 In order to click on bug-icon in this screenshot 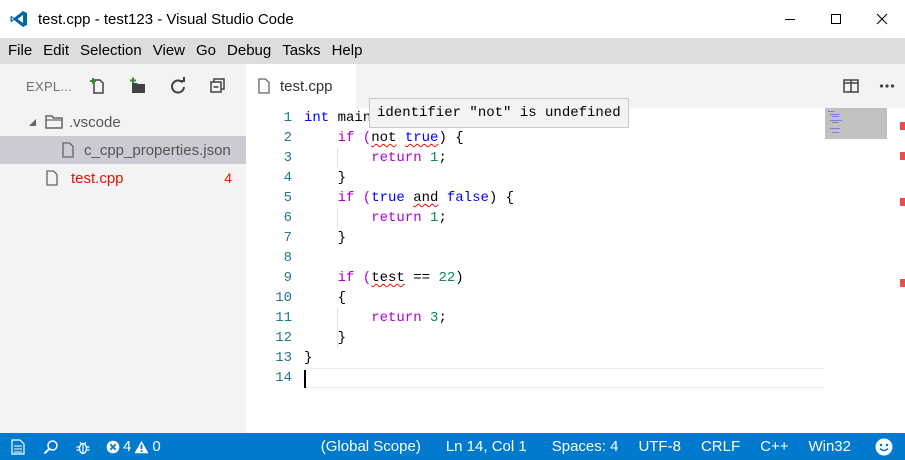, I will do `click(83, 447)`.